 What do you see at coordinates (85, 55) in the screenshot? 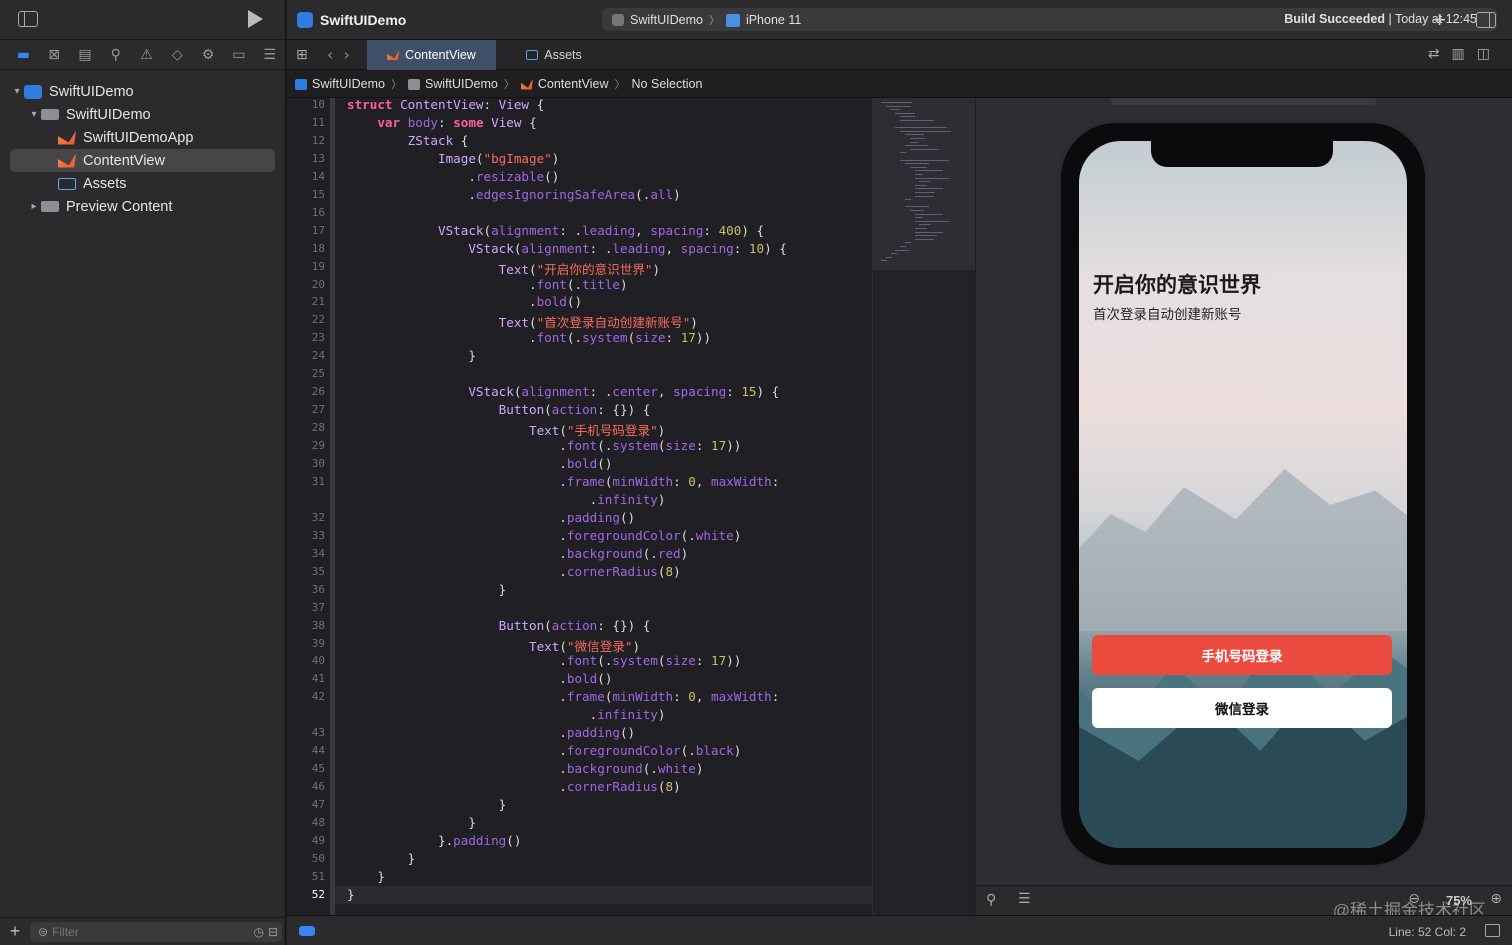
I see `symbol-navigator-icon: ▤` at bounding box center [85, 55].